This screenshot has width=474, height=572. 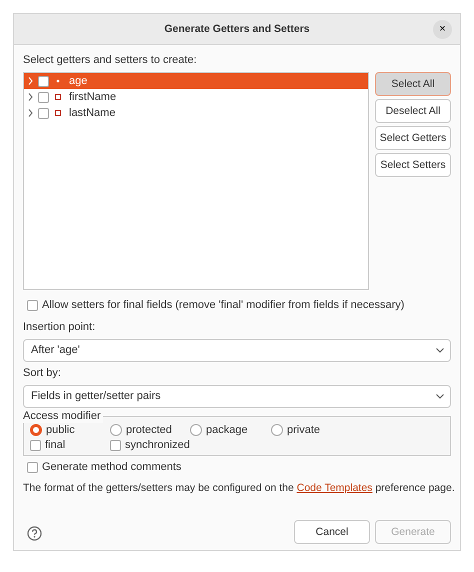 I want to click on insertion-point-dropdown: After 'age', so click(x=237, y=350).